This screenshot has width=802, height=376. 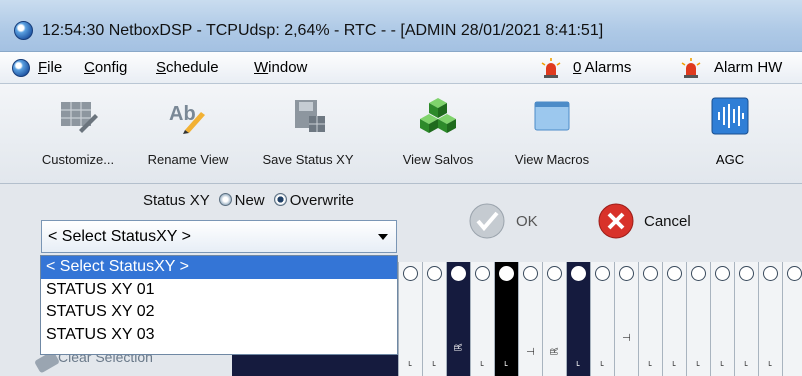 I want to click on menu-config: Config, so click(x=105, y=67).